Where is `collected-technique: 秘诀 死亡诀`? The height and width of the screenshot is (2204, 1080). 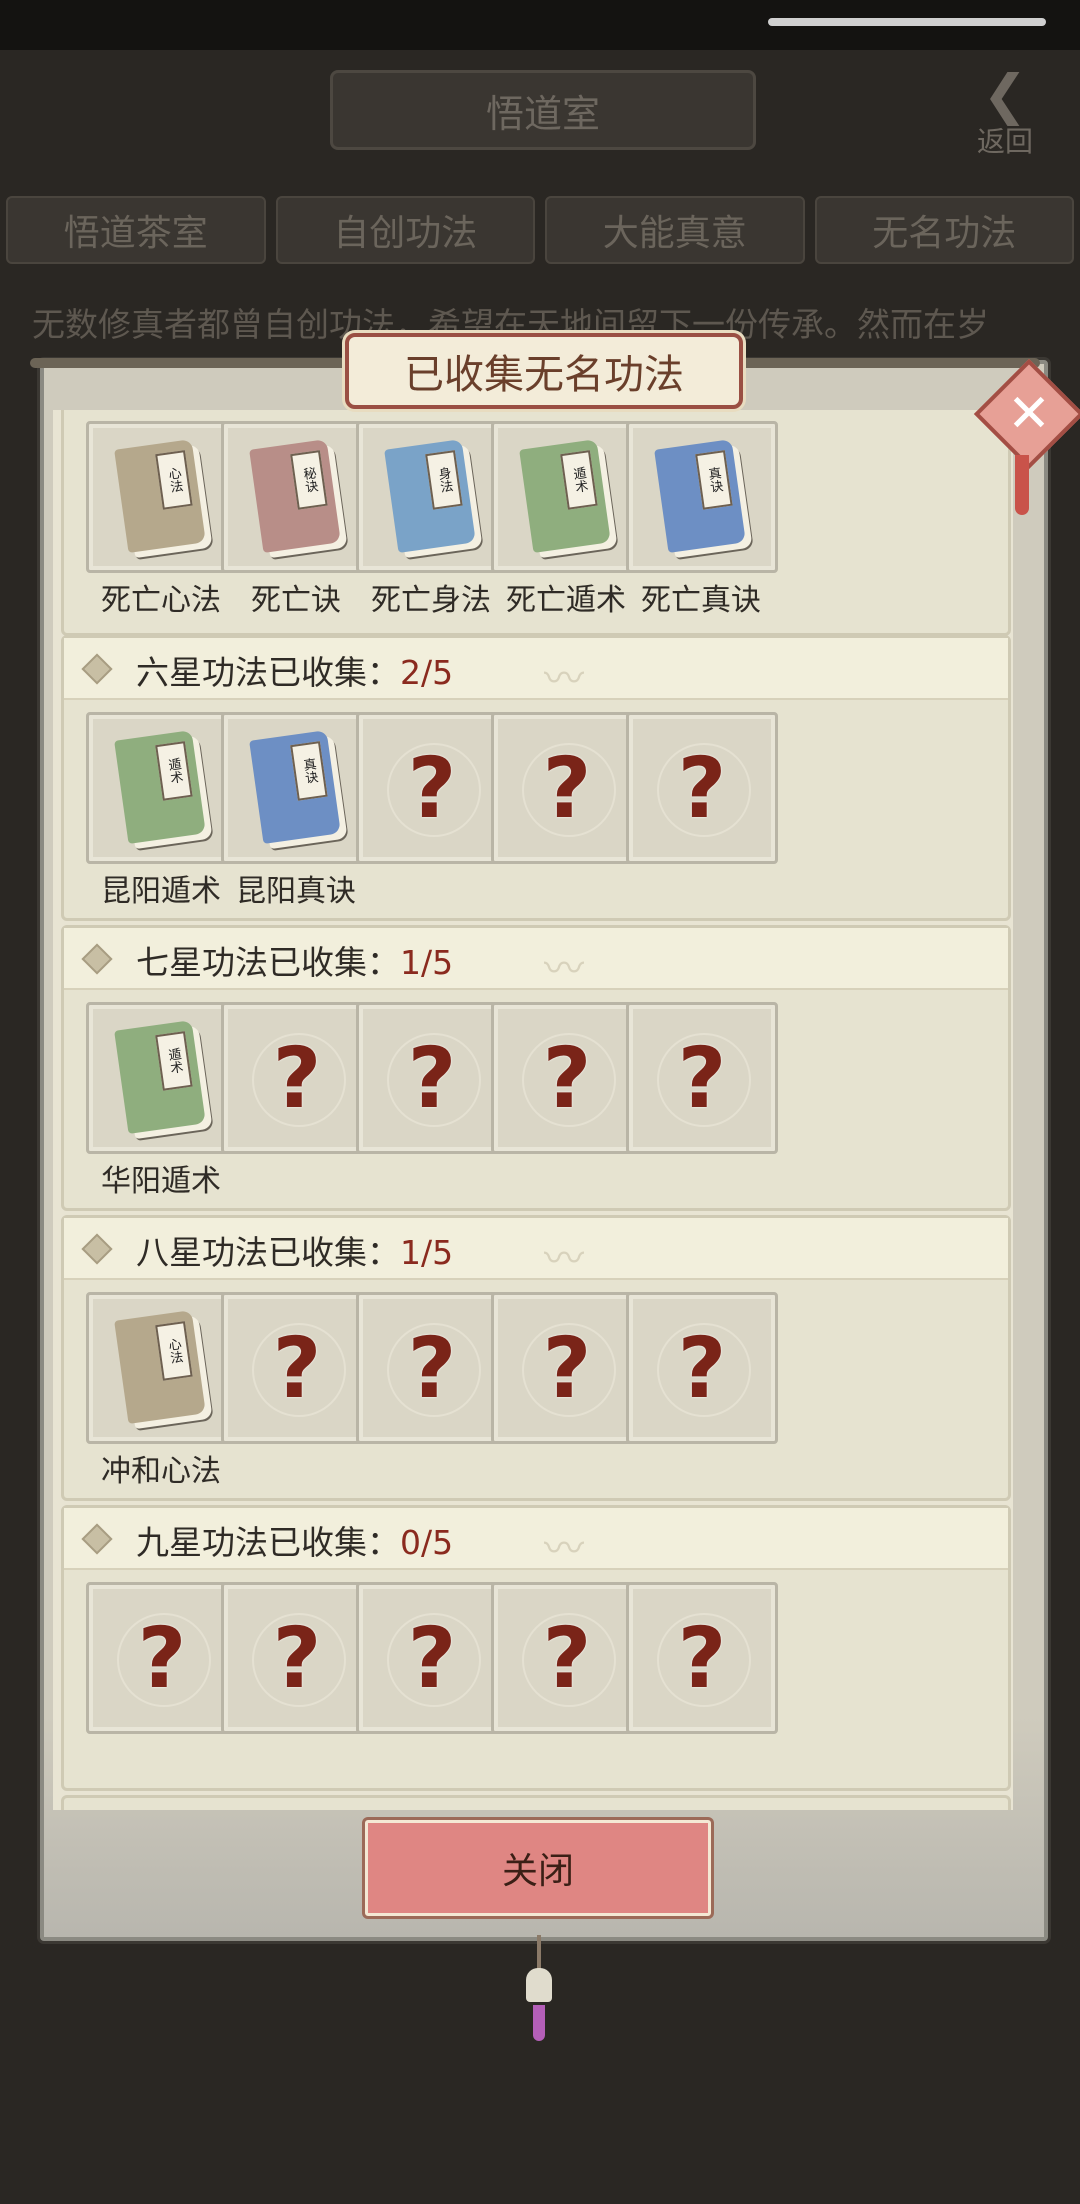 collected-technique: 秘诀 死亡诀 is located at coordinates (297, 520).